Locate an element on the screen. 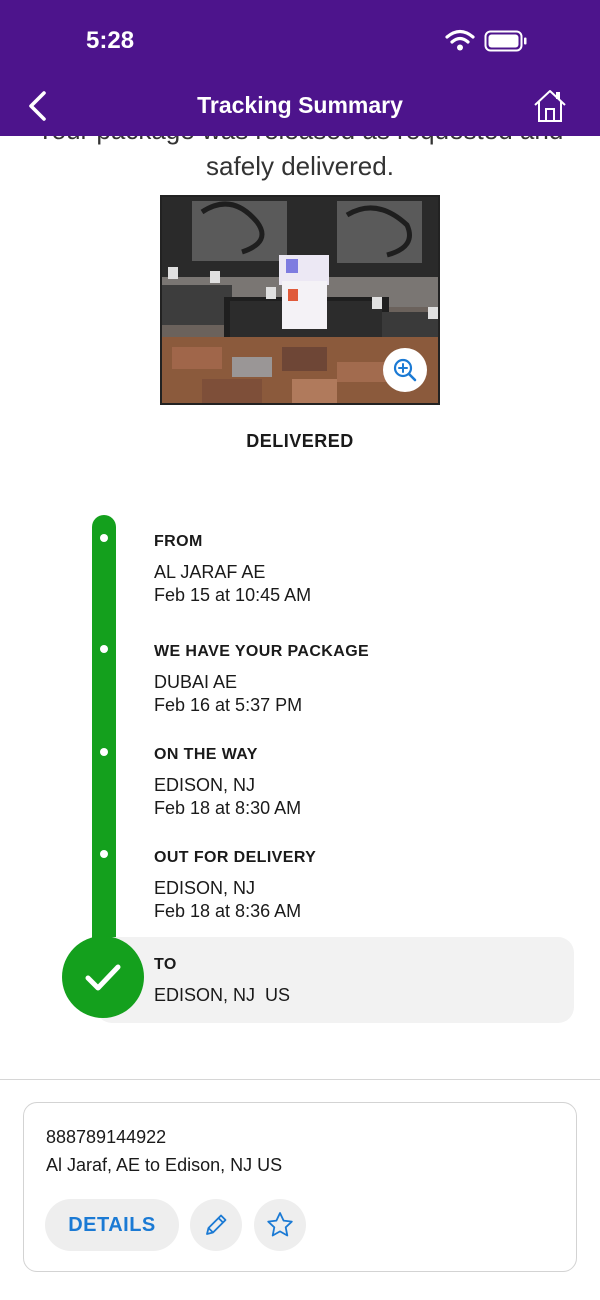 The height and width of the screenshot is (1300, 600). event-title: FROM is located at coordinates (178, 541).